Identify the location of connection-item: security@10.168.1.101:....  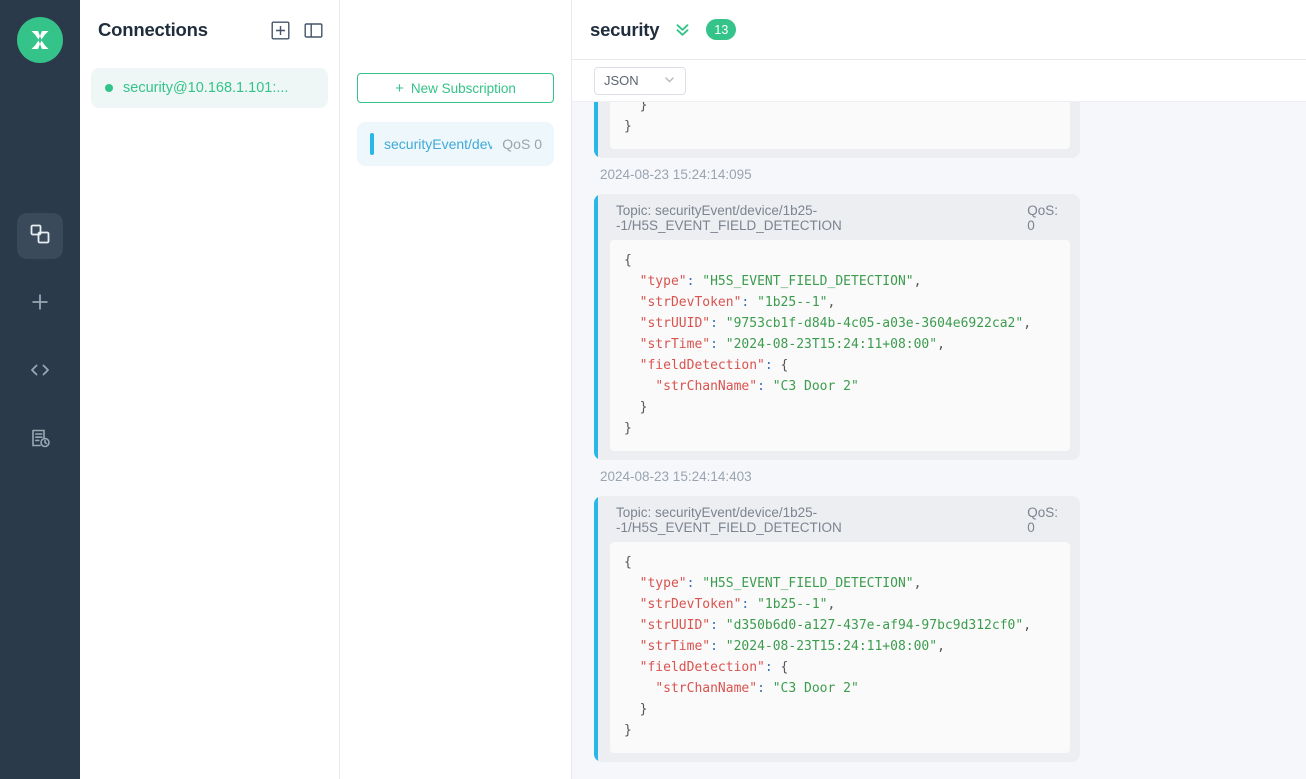
(209, 88).